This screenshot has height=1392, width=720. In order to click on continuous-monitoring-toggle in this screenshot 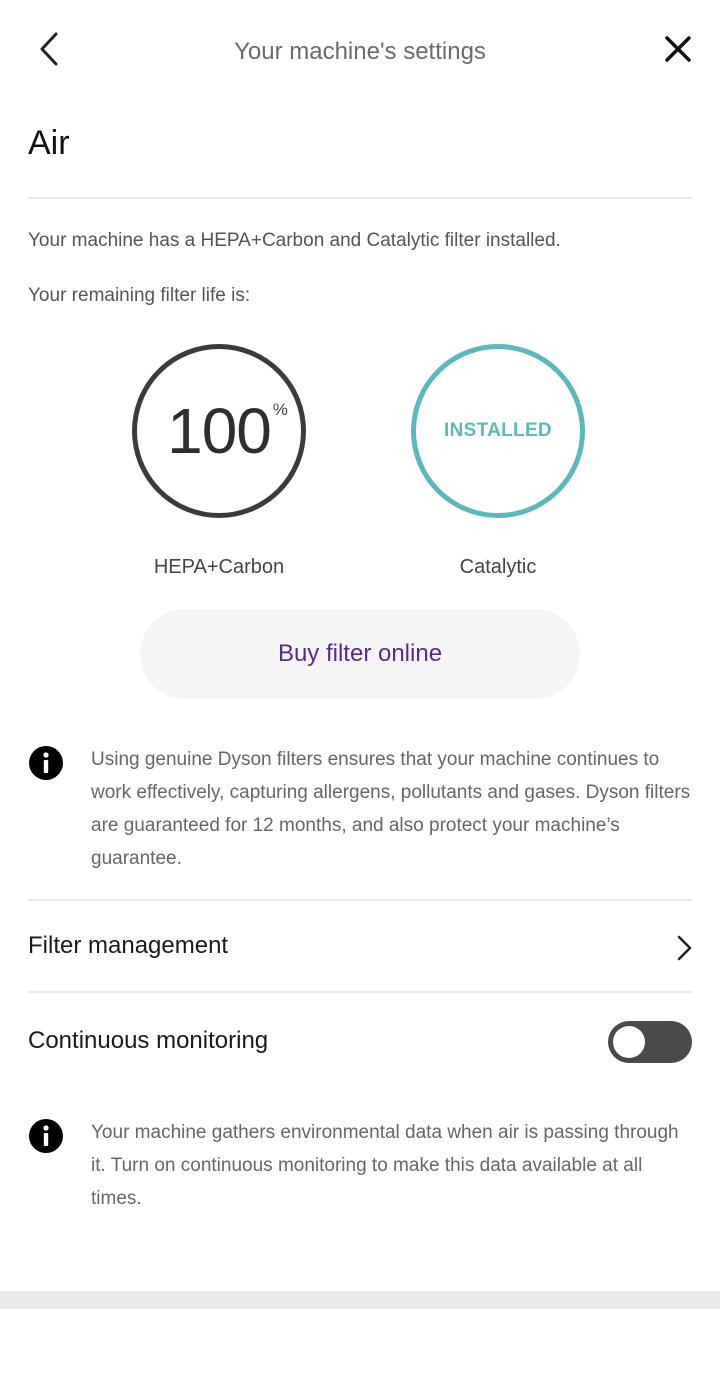, I will do `click(650, 1042)`.